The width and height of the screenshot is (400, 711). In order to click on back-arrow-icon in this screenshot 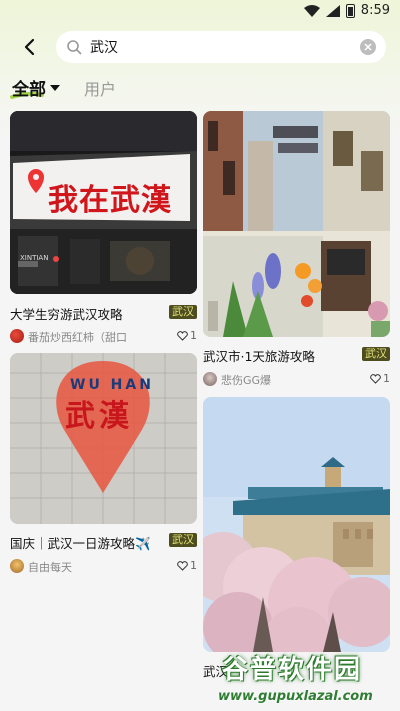, I will do `click(29, 47)`.